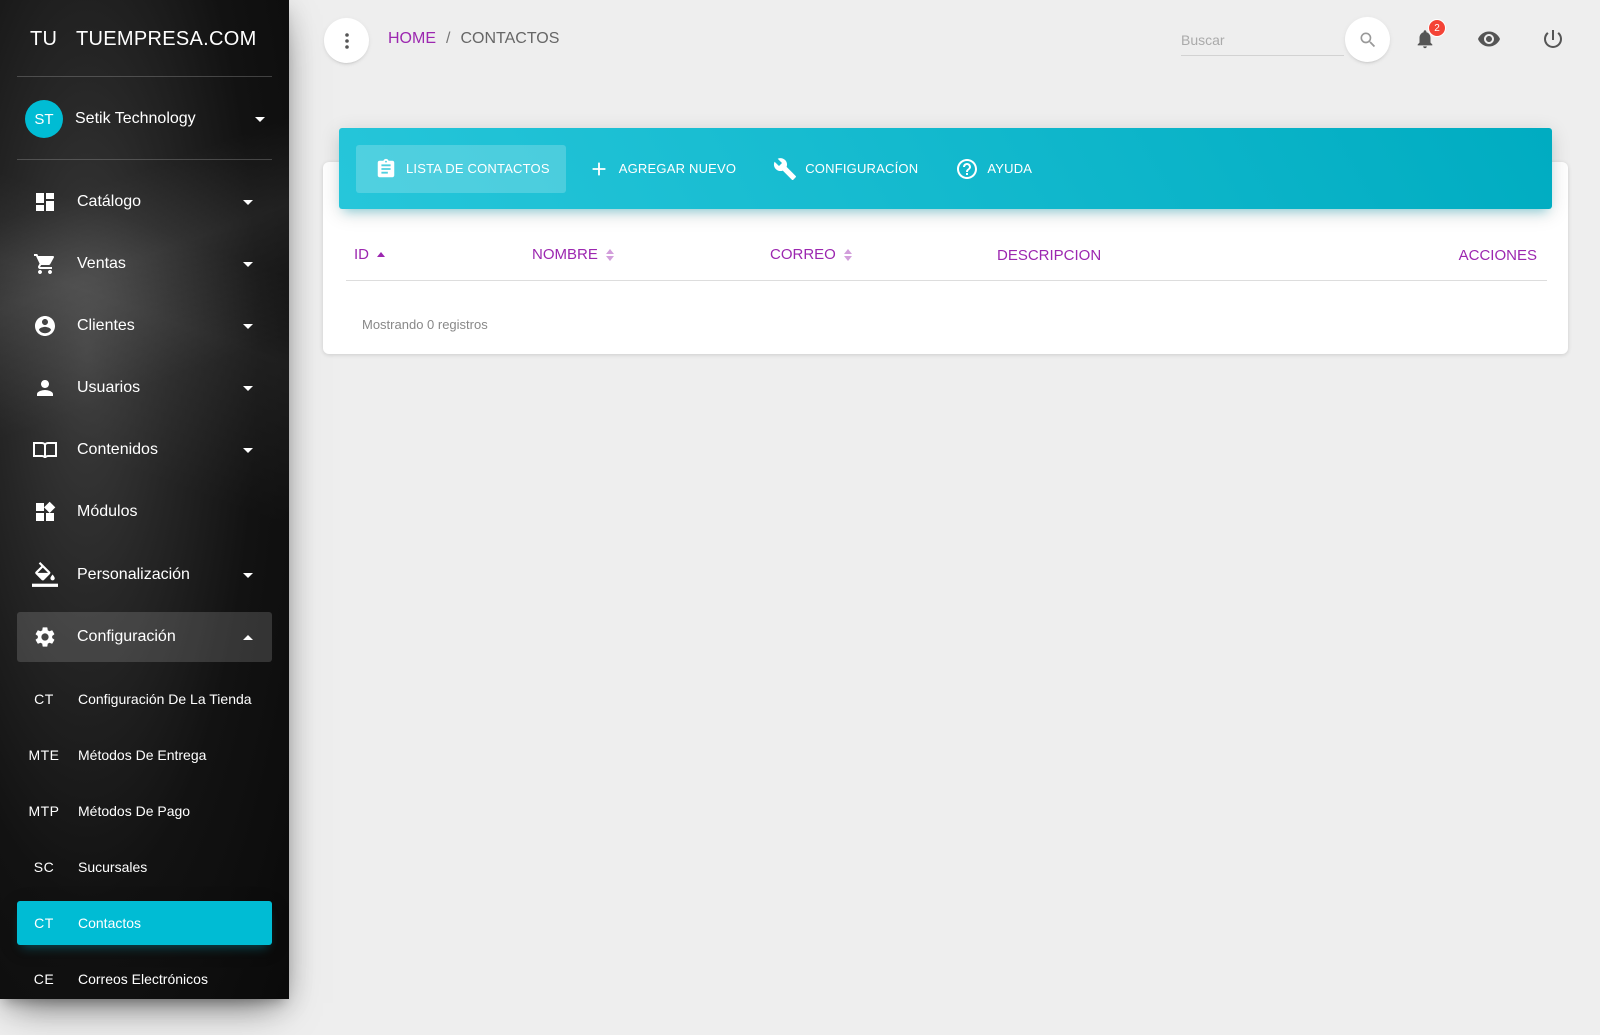 The image size is (1600, 1035). Describe the element at coordinates (45, 202) in the screenshot. I see `dashboard-icon` at that location.